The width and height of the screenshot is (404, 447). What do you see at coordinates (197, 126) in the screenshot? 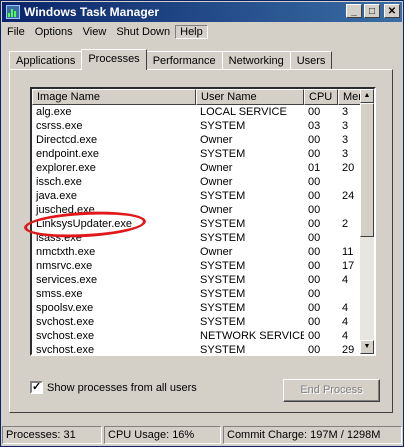
I see `table-row: csrss.exe SYSTEM 03 3` at bounding box center [197, 126].